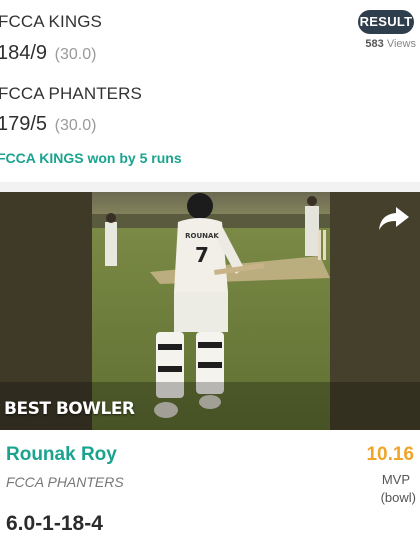 This screenshot has width=420, height=560. What do you see at coordinates (24, 53) in the screenshot?
I see `team1-score: 184/9` at bounding box center [24, 53].